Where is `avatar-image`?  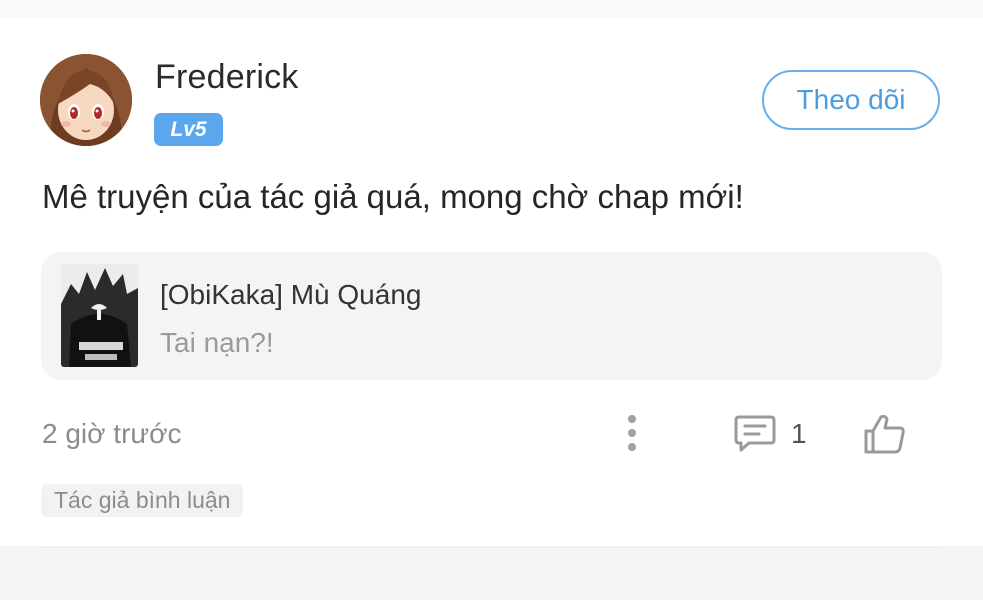
avatar-image is located at coordinates (86, 100).